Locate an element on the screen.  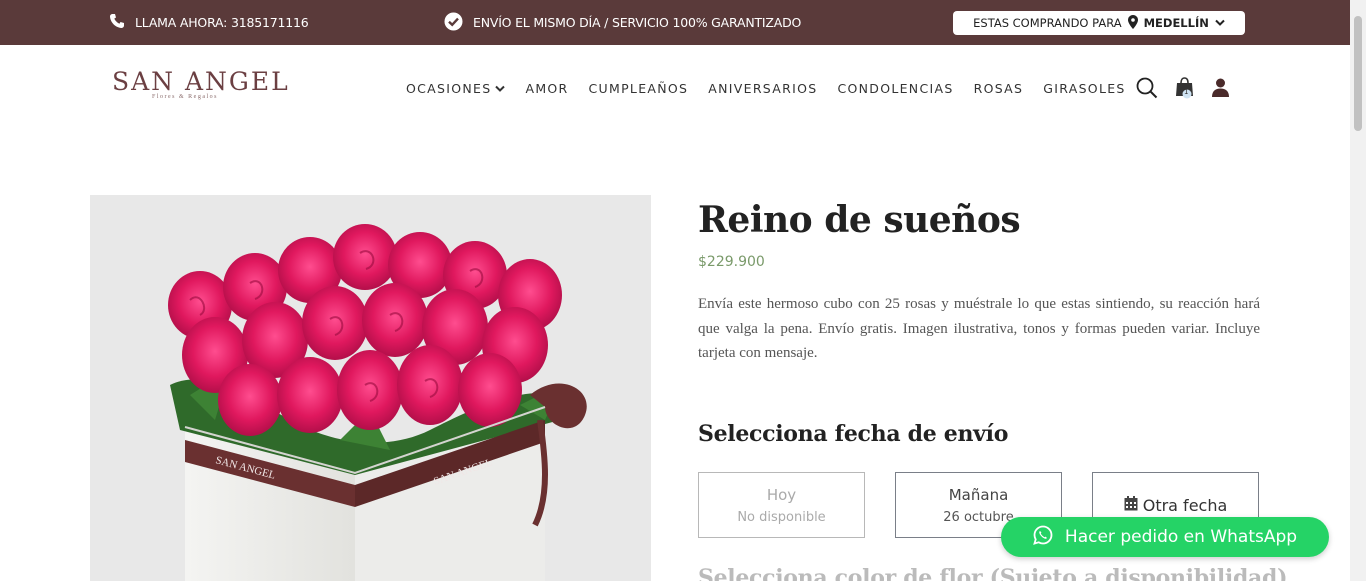
date-option-label: Hoy is located at coordinates (781, 494).